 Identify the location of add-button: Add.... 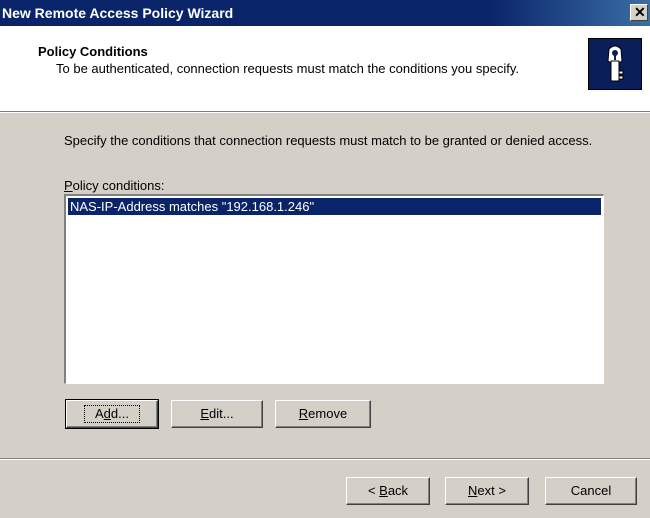
(112, 414).